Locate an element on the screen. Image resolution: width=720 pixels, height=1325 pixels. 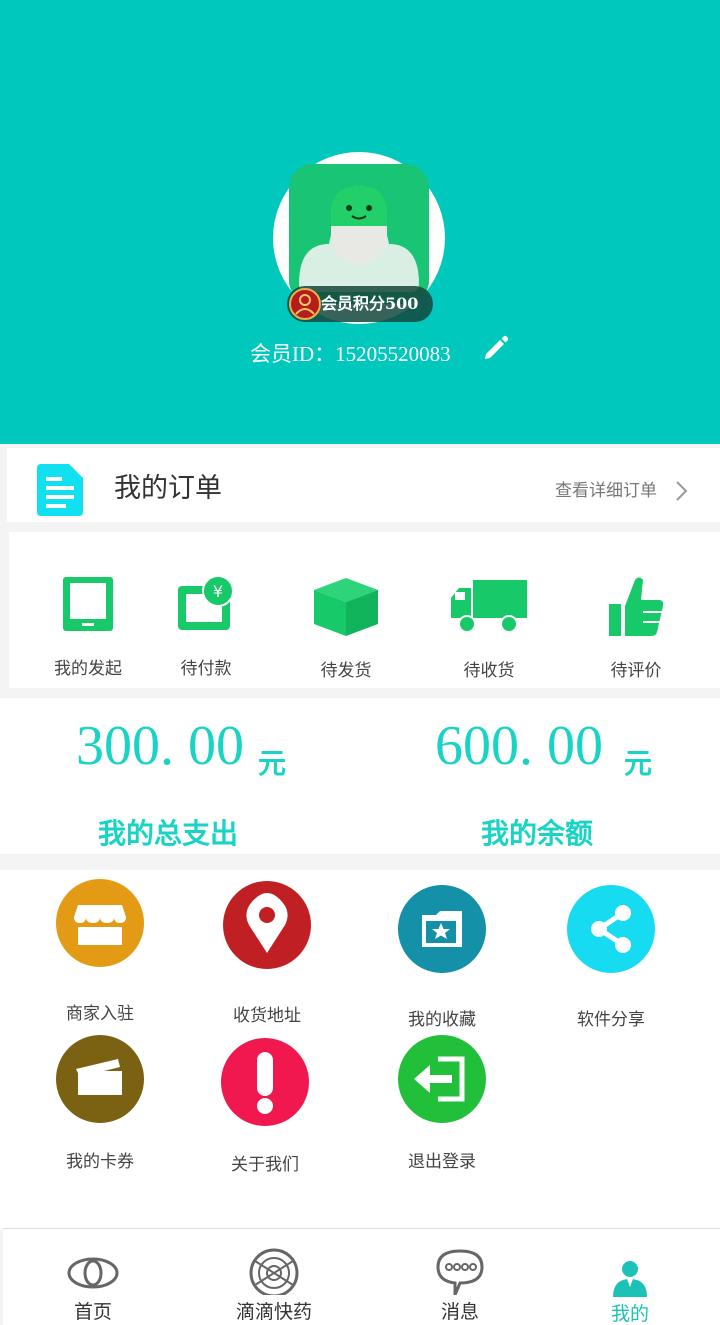
truck-icon is located at coordinates (489, 606).